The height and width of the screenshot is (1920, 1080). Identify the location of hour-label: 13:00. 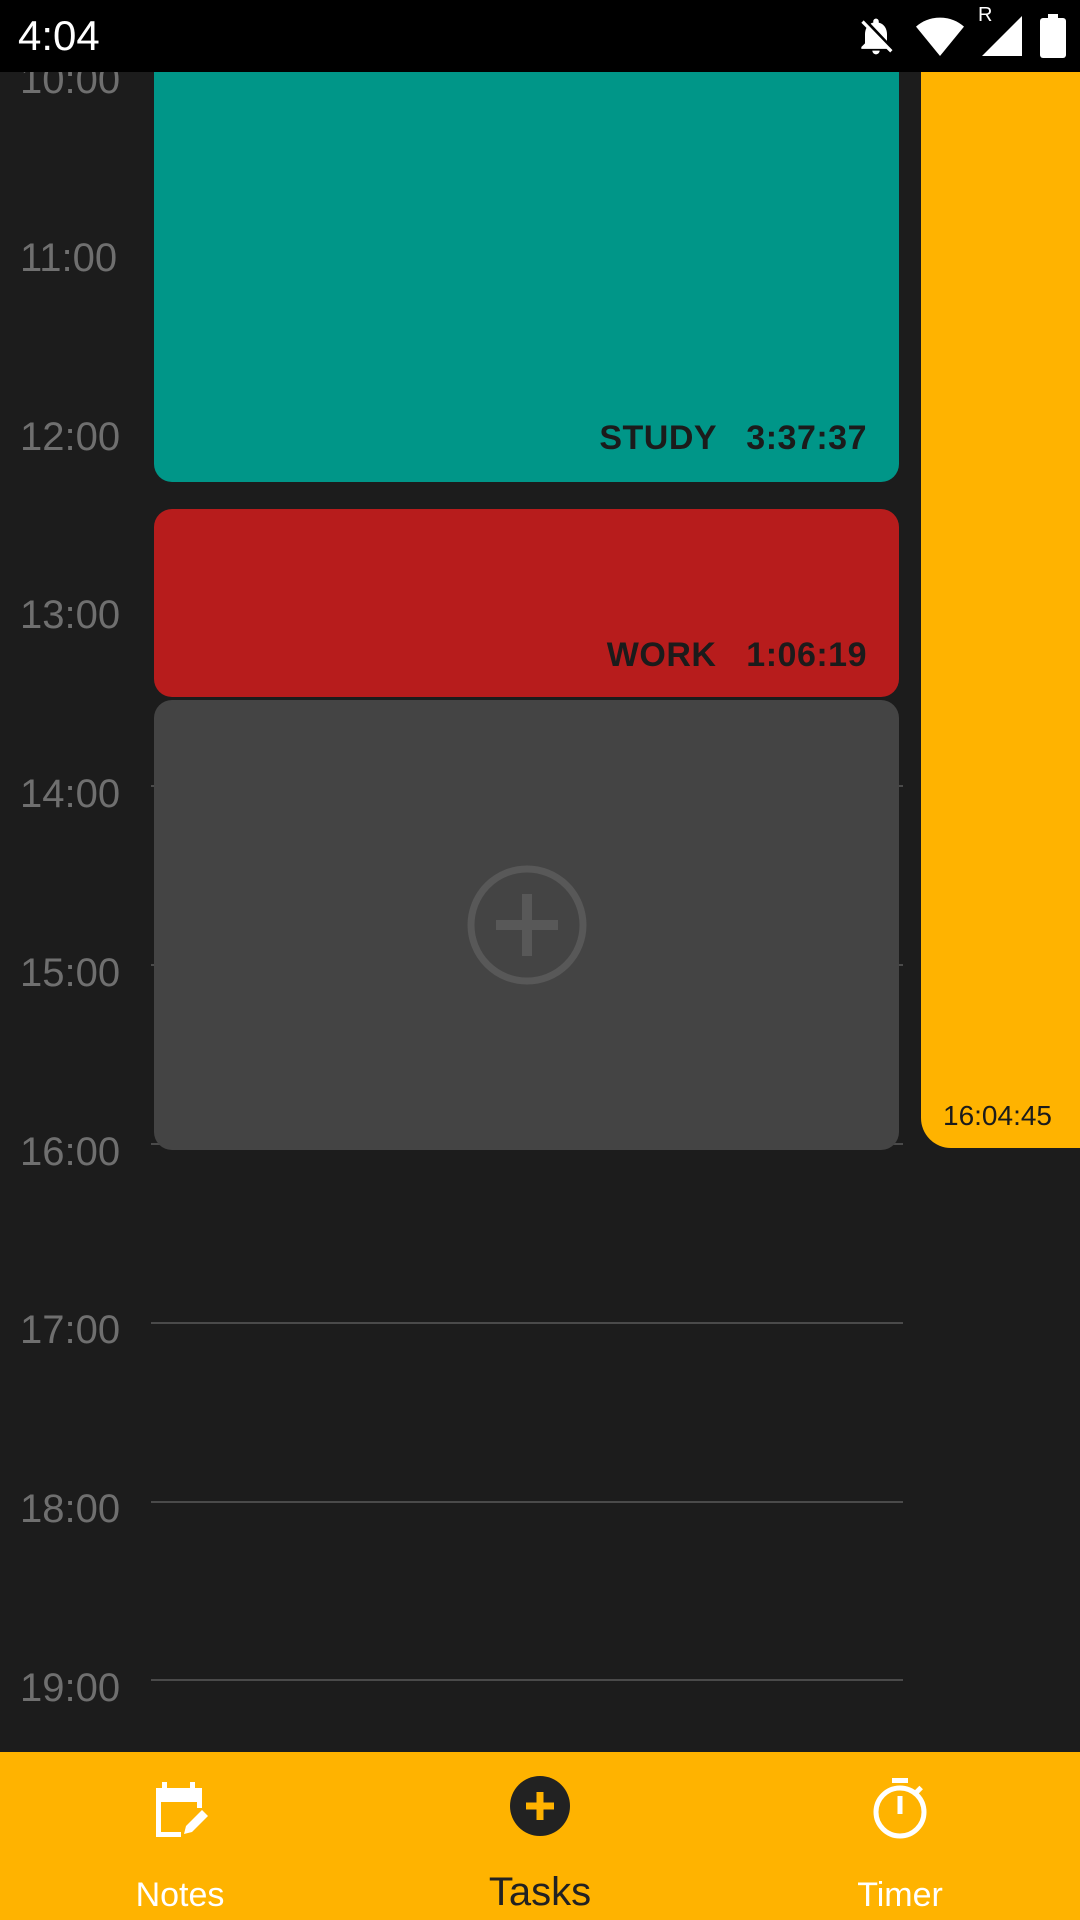
(70, 615).